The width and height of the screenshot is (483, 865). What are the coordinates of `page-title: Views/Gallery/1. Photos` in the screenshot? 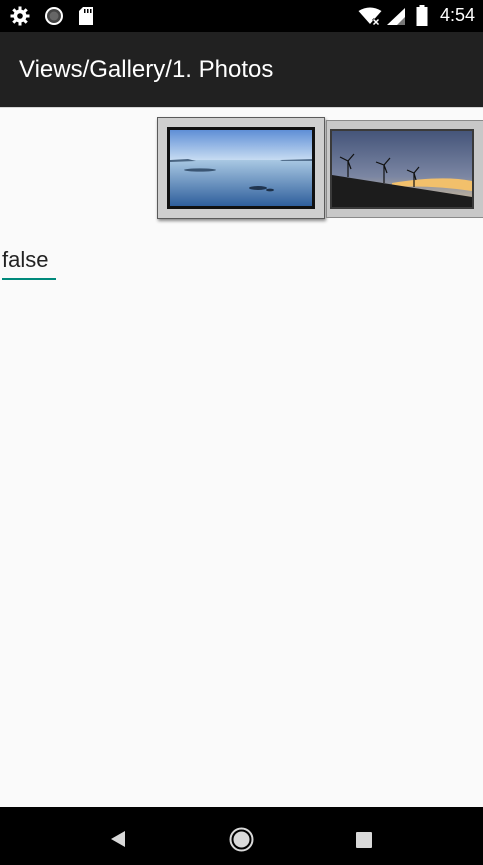 It's located at (146, 69).